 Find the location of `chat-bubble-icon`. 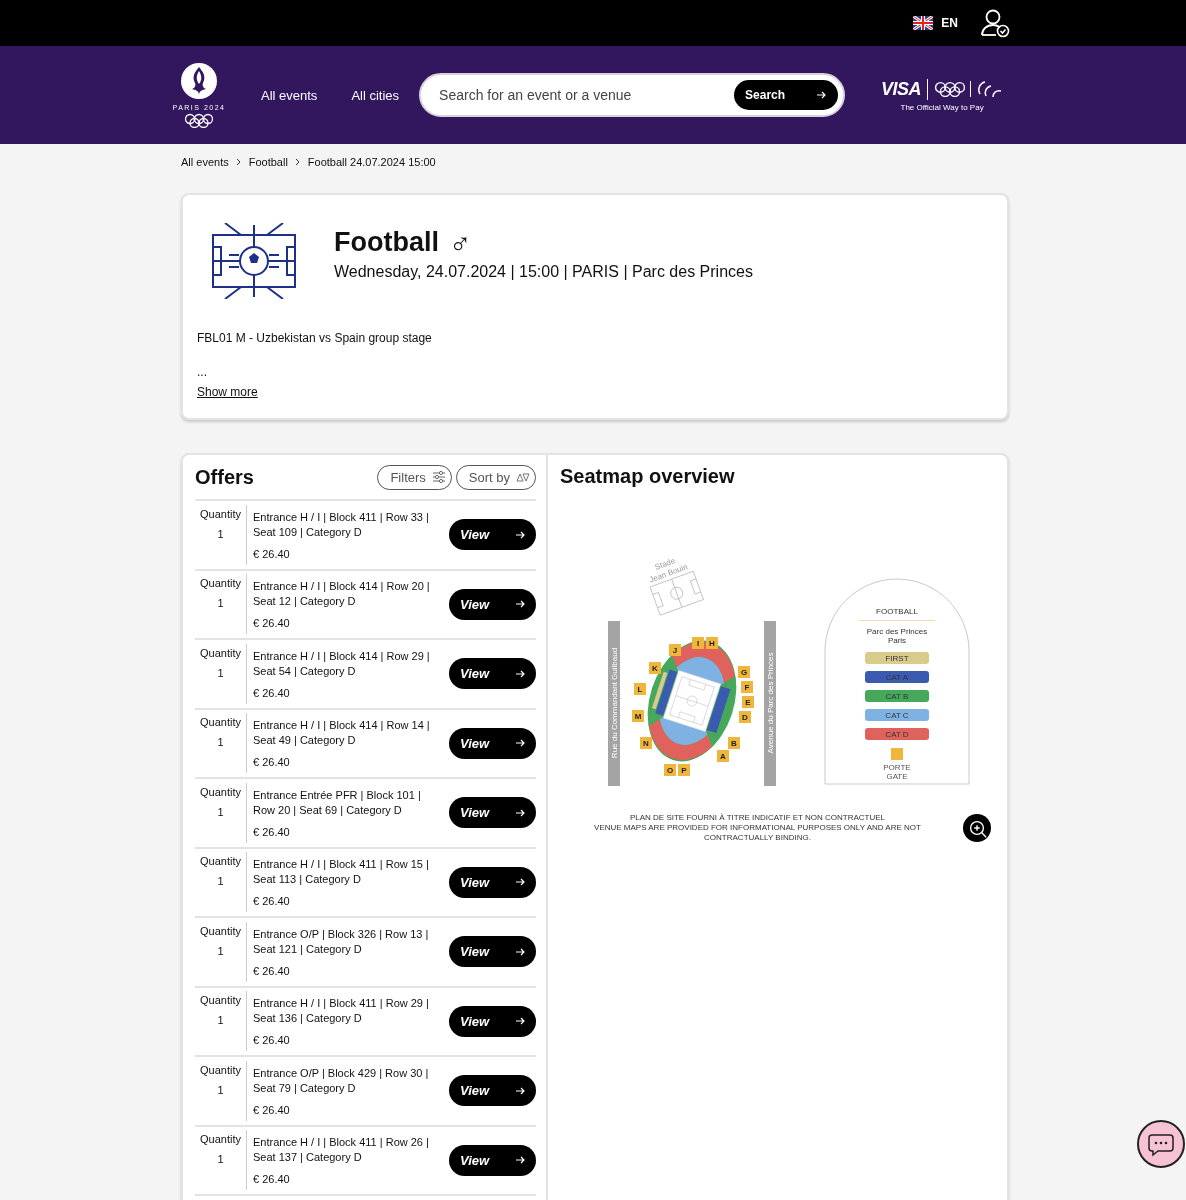

chat-bubble-icon is located at coordinates (1161, 1144).